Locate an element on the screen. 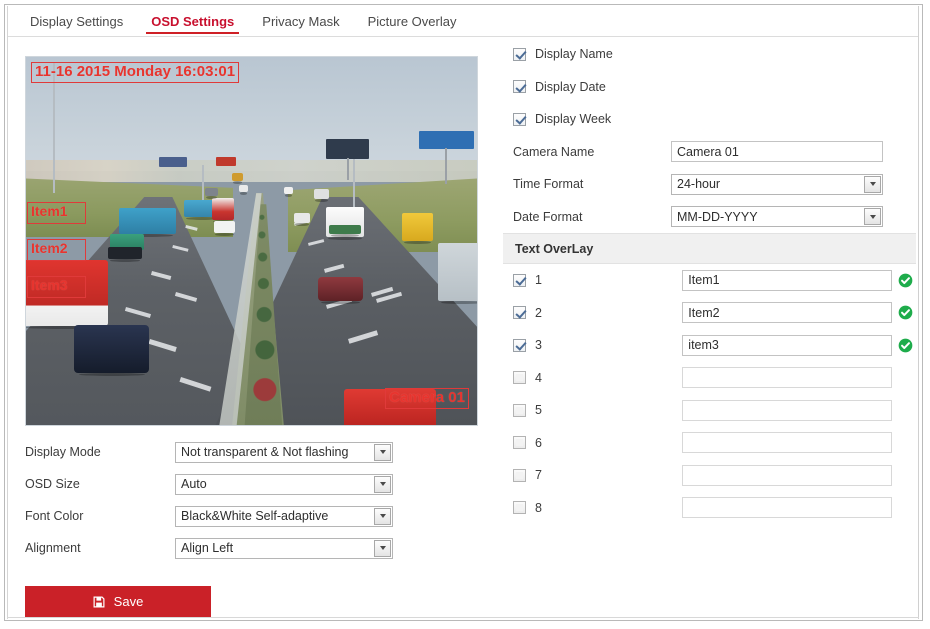 The width and height of the screenshot is (930, 629). overlay-row-number: 3 is located at coordinates (538, 345).